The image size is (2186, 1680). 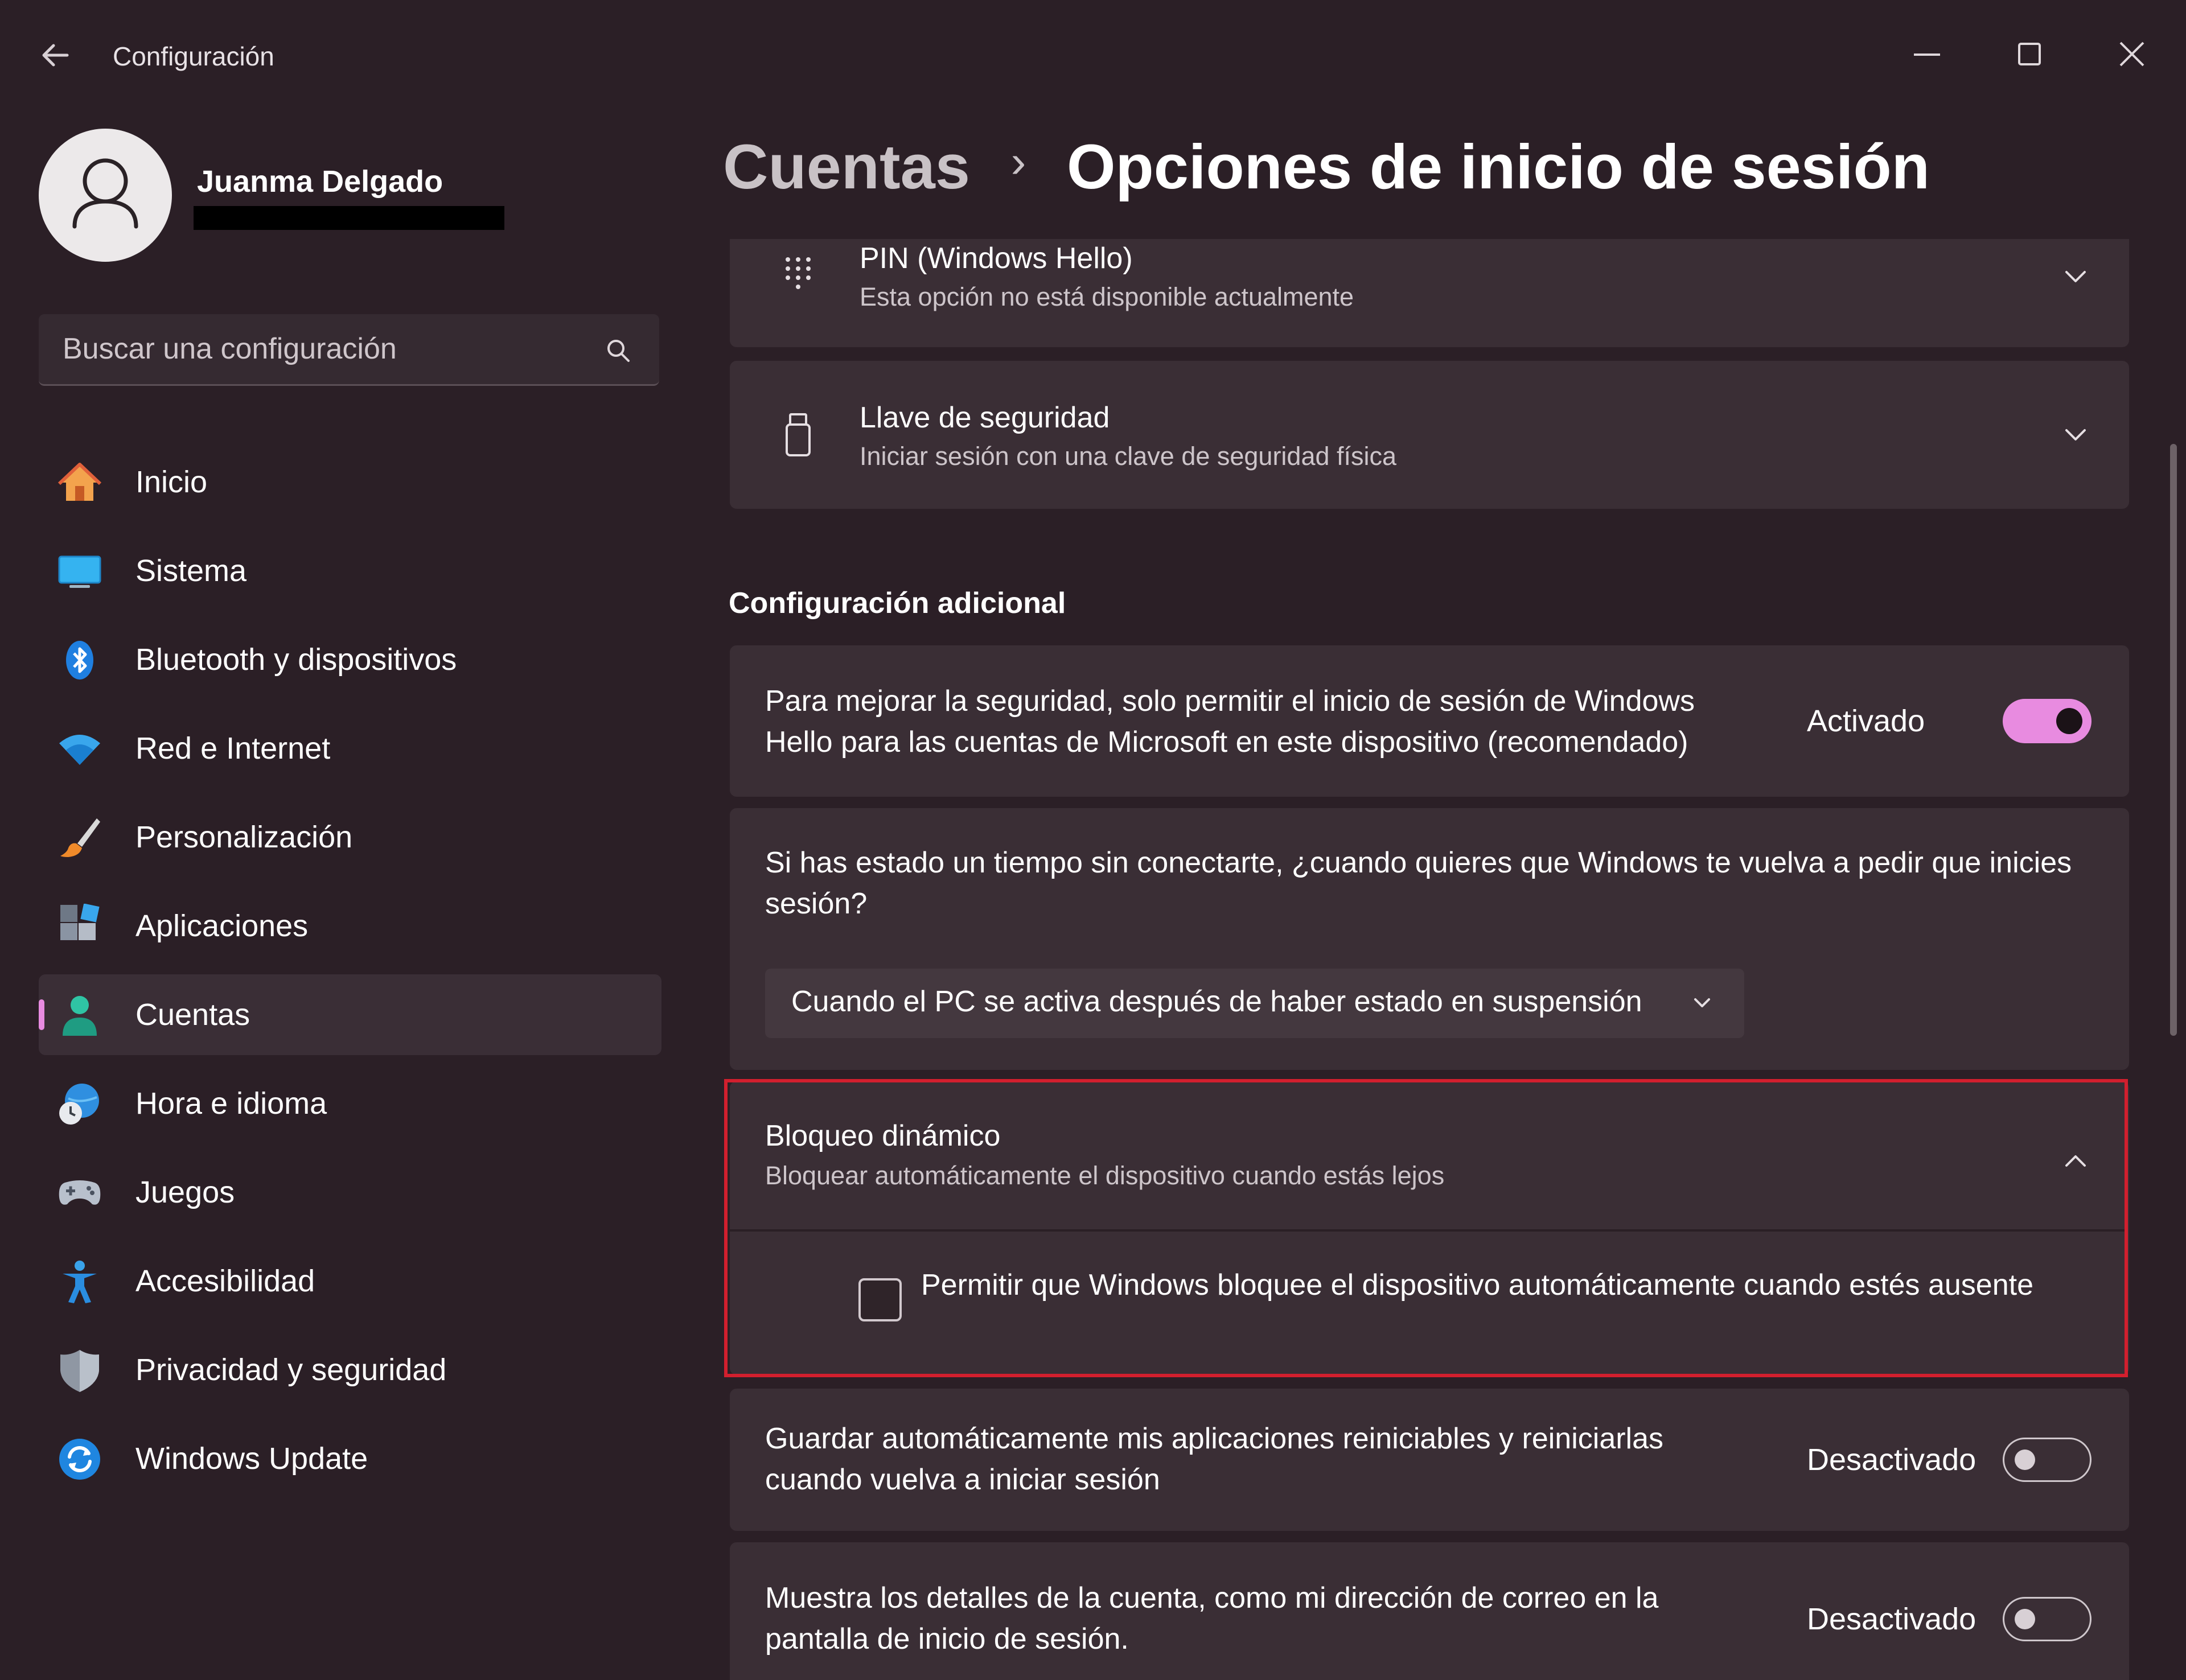 What do you see at coordinates (350, 1014) in the screenshot?
I see `sidebar-item-cuentas: Cuentas` at bounding box center [350, 1014].